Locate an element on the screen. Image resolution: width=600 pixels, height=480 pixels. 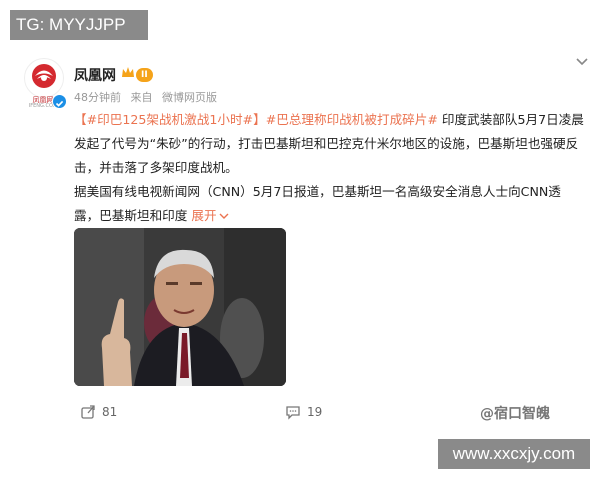
phoenix-logo-icon is located at coordinates (44, 76).